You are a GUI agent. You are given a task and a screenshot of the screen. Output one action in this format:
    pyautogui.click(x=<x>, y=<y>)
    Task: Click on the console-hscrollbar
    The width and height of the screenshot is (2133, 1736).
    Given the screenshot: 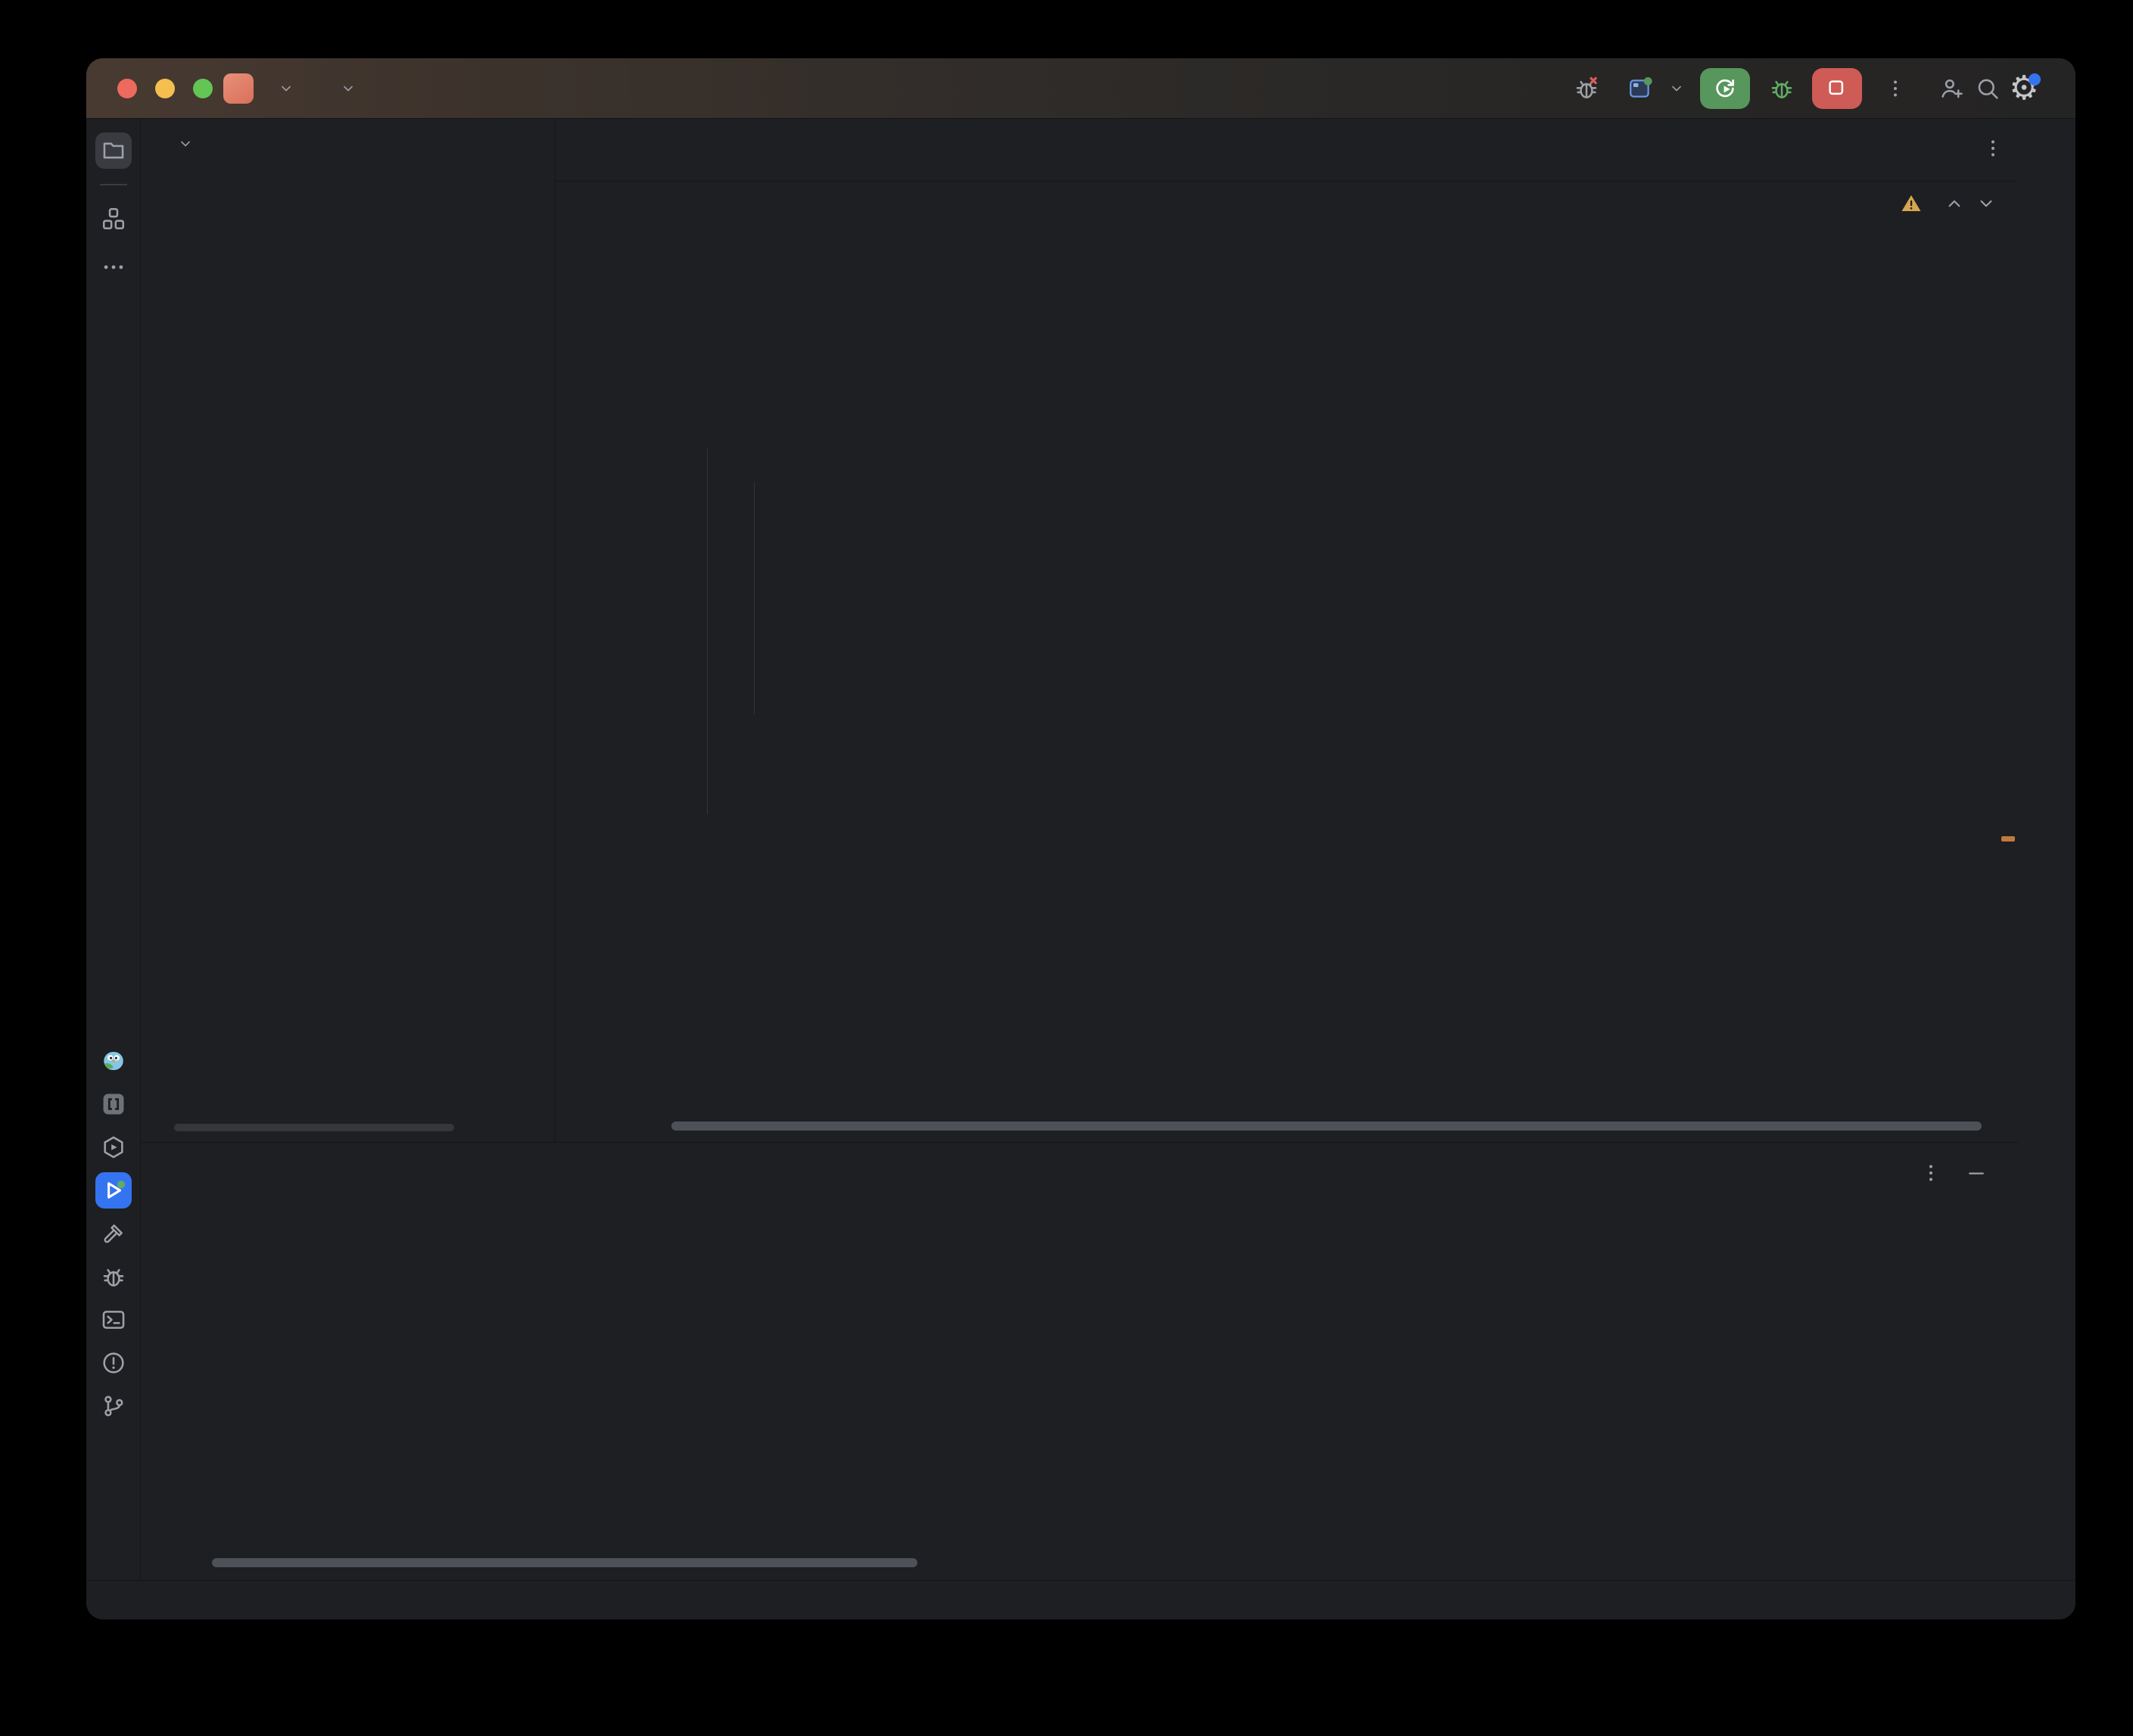 What is the action you would take?
    pyautogui.click(x=565, y=1562)
    